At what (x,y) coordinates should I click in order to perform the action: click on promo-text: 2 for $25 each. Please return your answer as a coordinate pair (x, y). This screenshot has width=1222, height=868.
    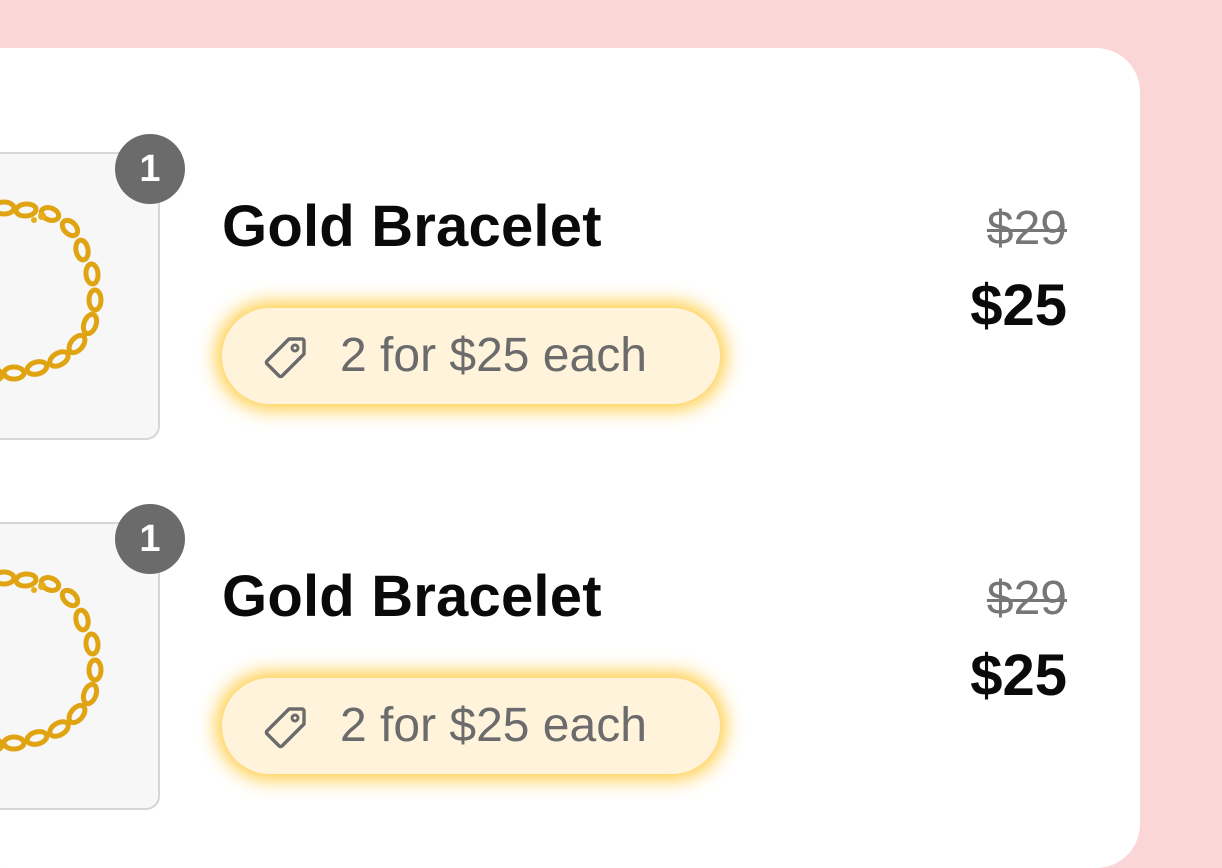
    Looking at the image, I should click on (493, 725).